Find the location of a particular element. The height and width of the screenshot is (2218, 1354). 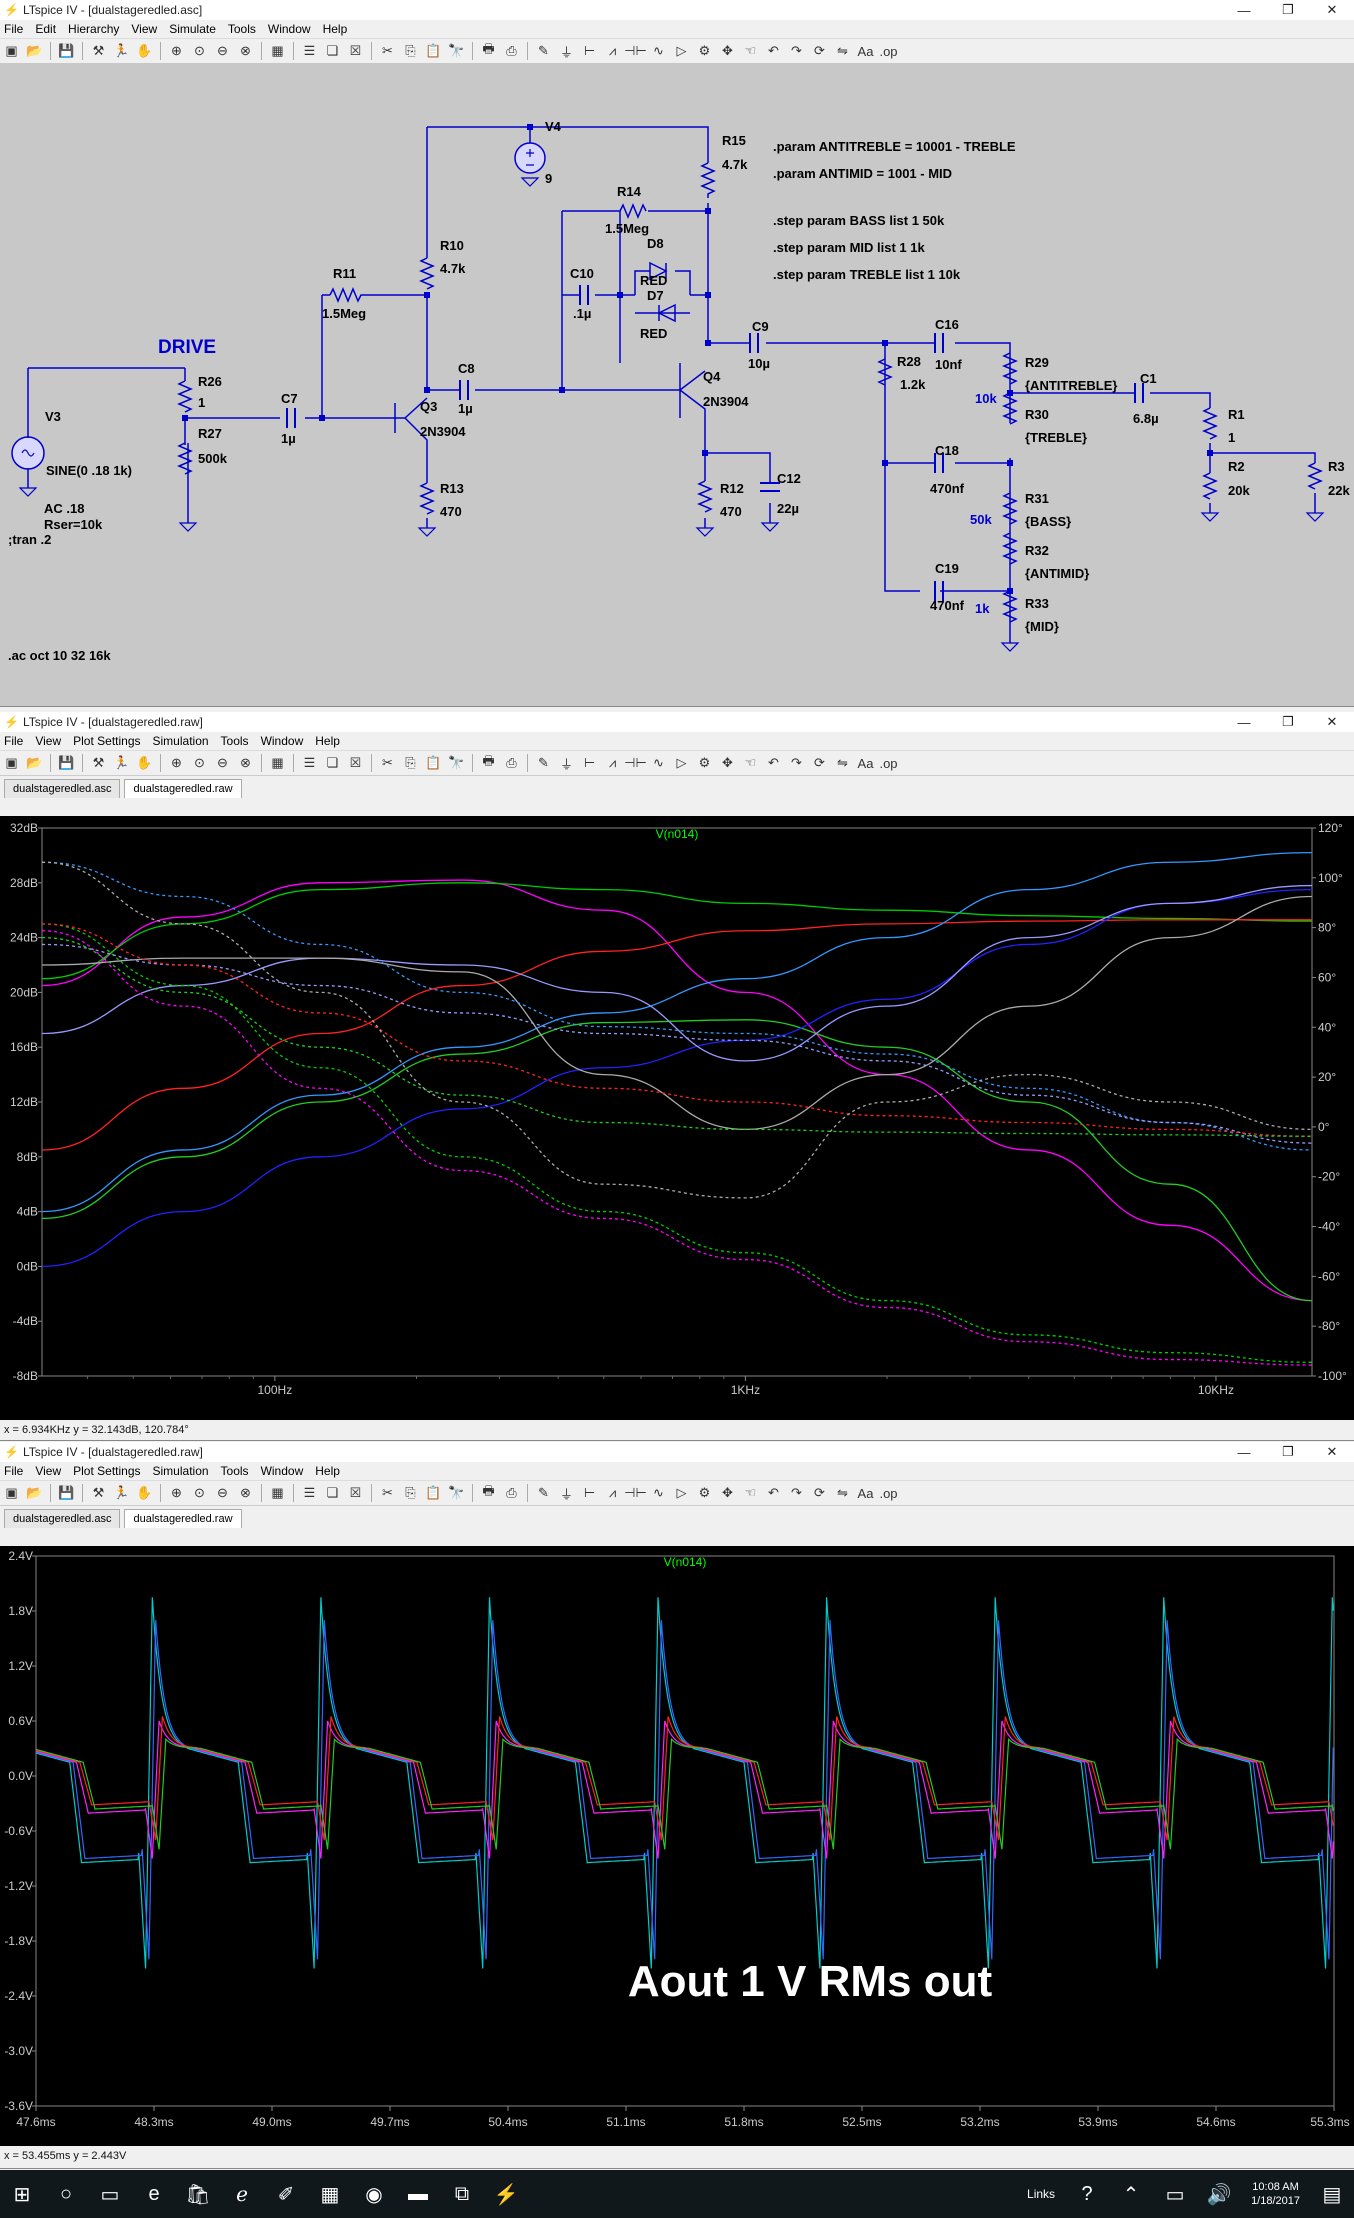

capacitor-icon: ⊣⊢ is located at coordinates (635, 1493).